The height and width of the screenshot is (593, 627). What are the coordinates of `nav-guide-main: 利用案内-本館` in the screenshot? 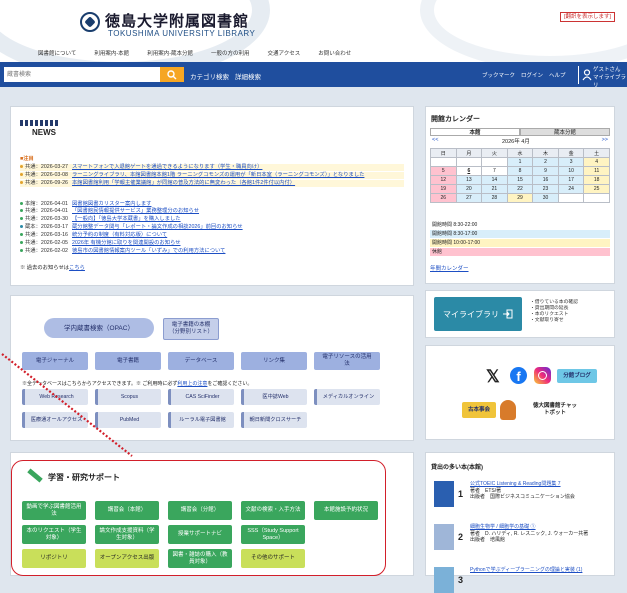 It's located at (111, 53).